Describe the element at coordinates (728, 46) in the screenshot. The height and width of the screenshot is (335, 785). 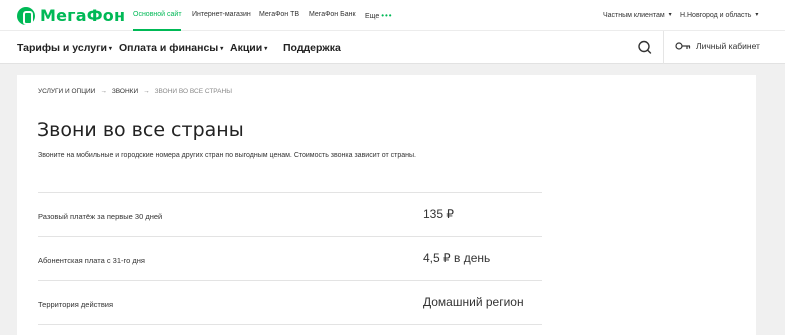
I see `personal-account-label: Личный кабинет` at that location.